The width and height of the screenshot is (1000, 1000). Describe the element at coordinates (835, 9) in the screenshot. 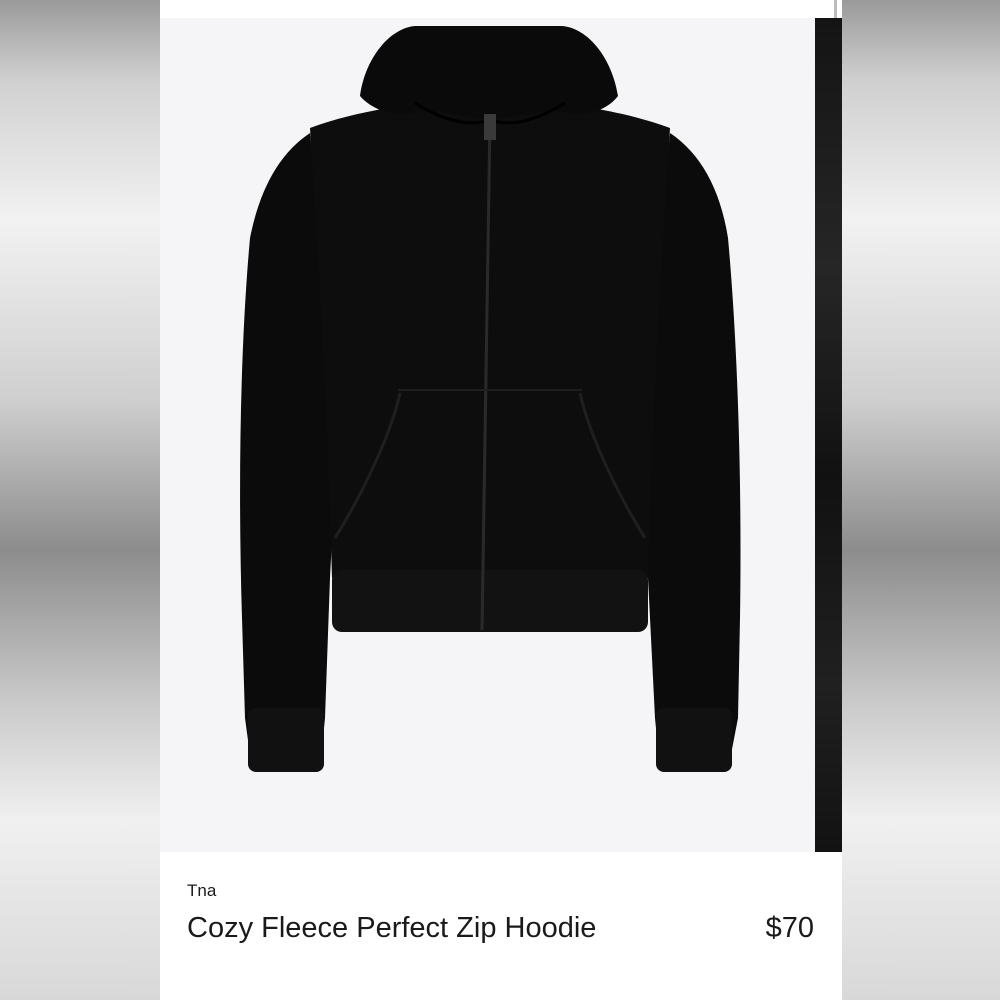

I see `scroll-indicator` at that location.